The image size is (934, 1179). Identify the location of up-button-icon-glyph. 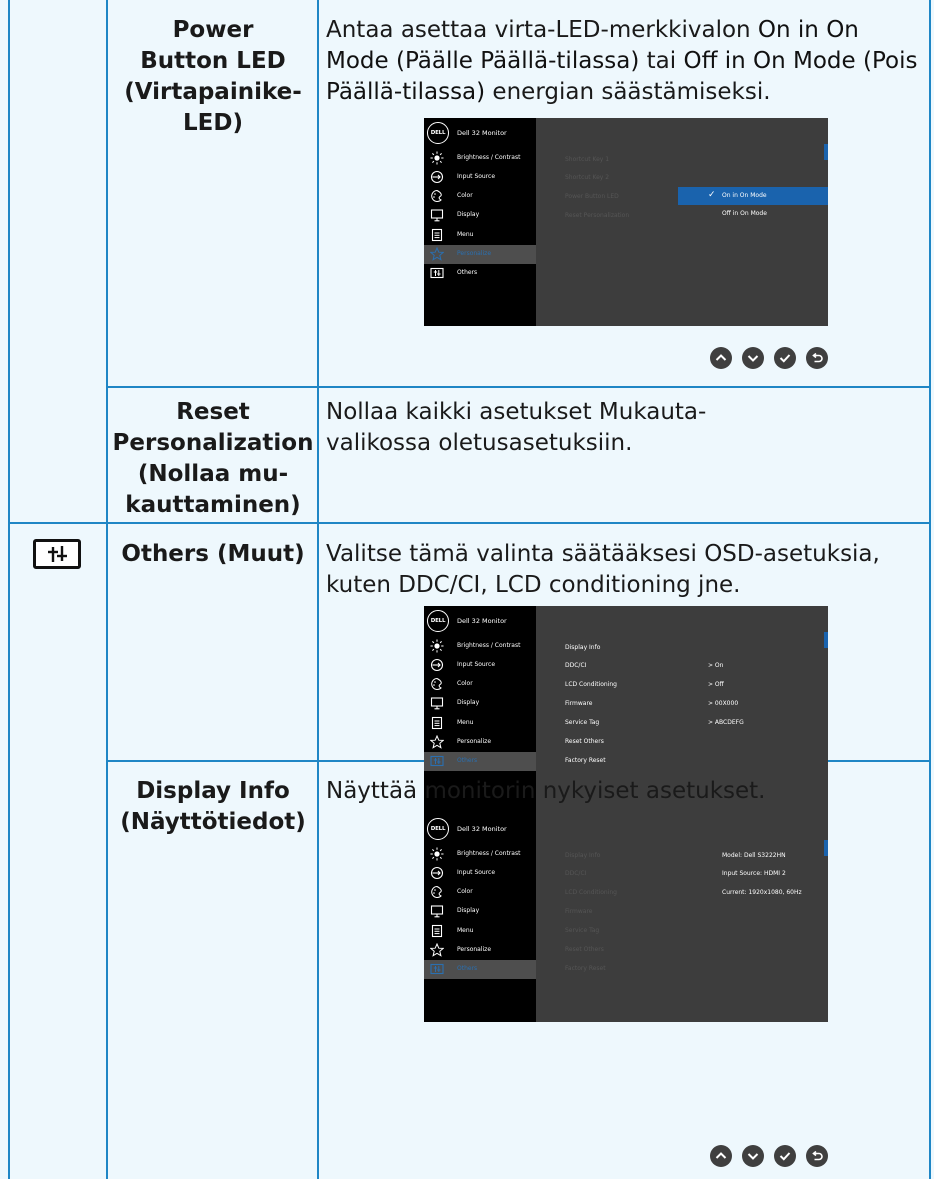
(721, 357).